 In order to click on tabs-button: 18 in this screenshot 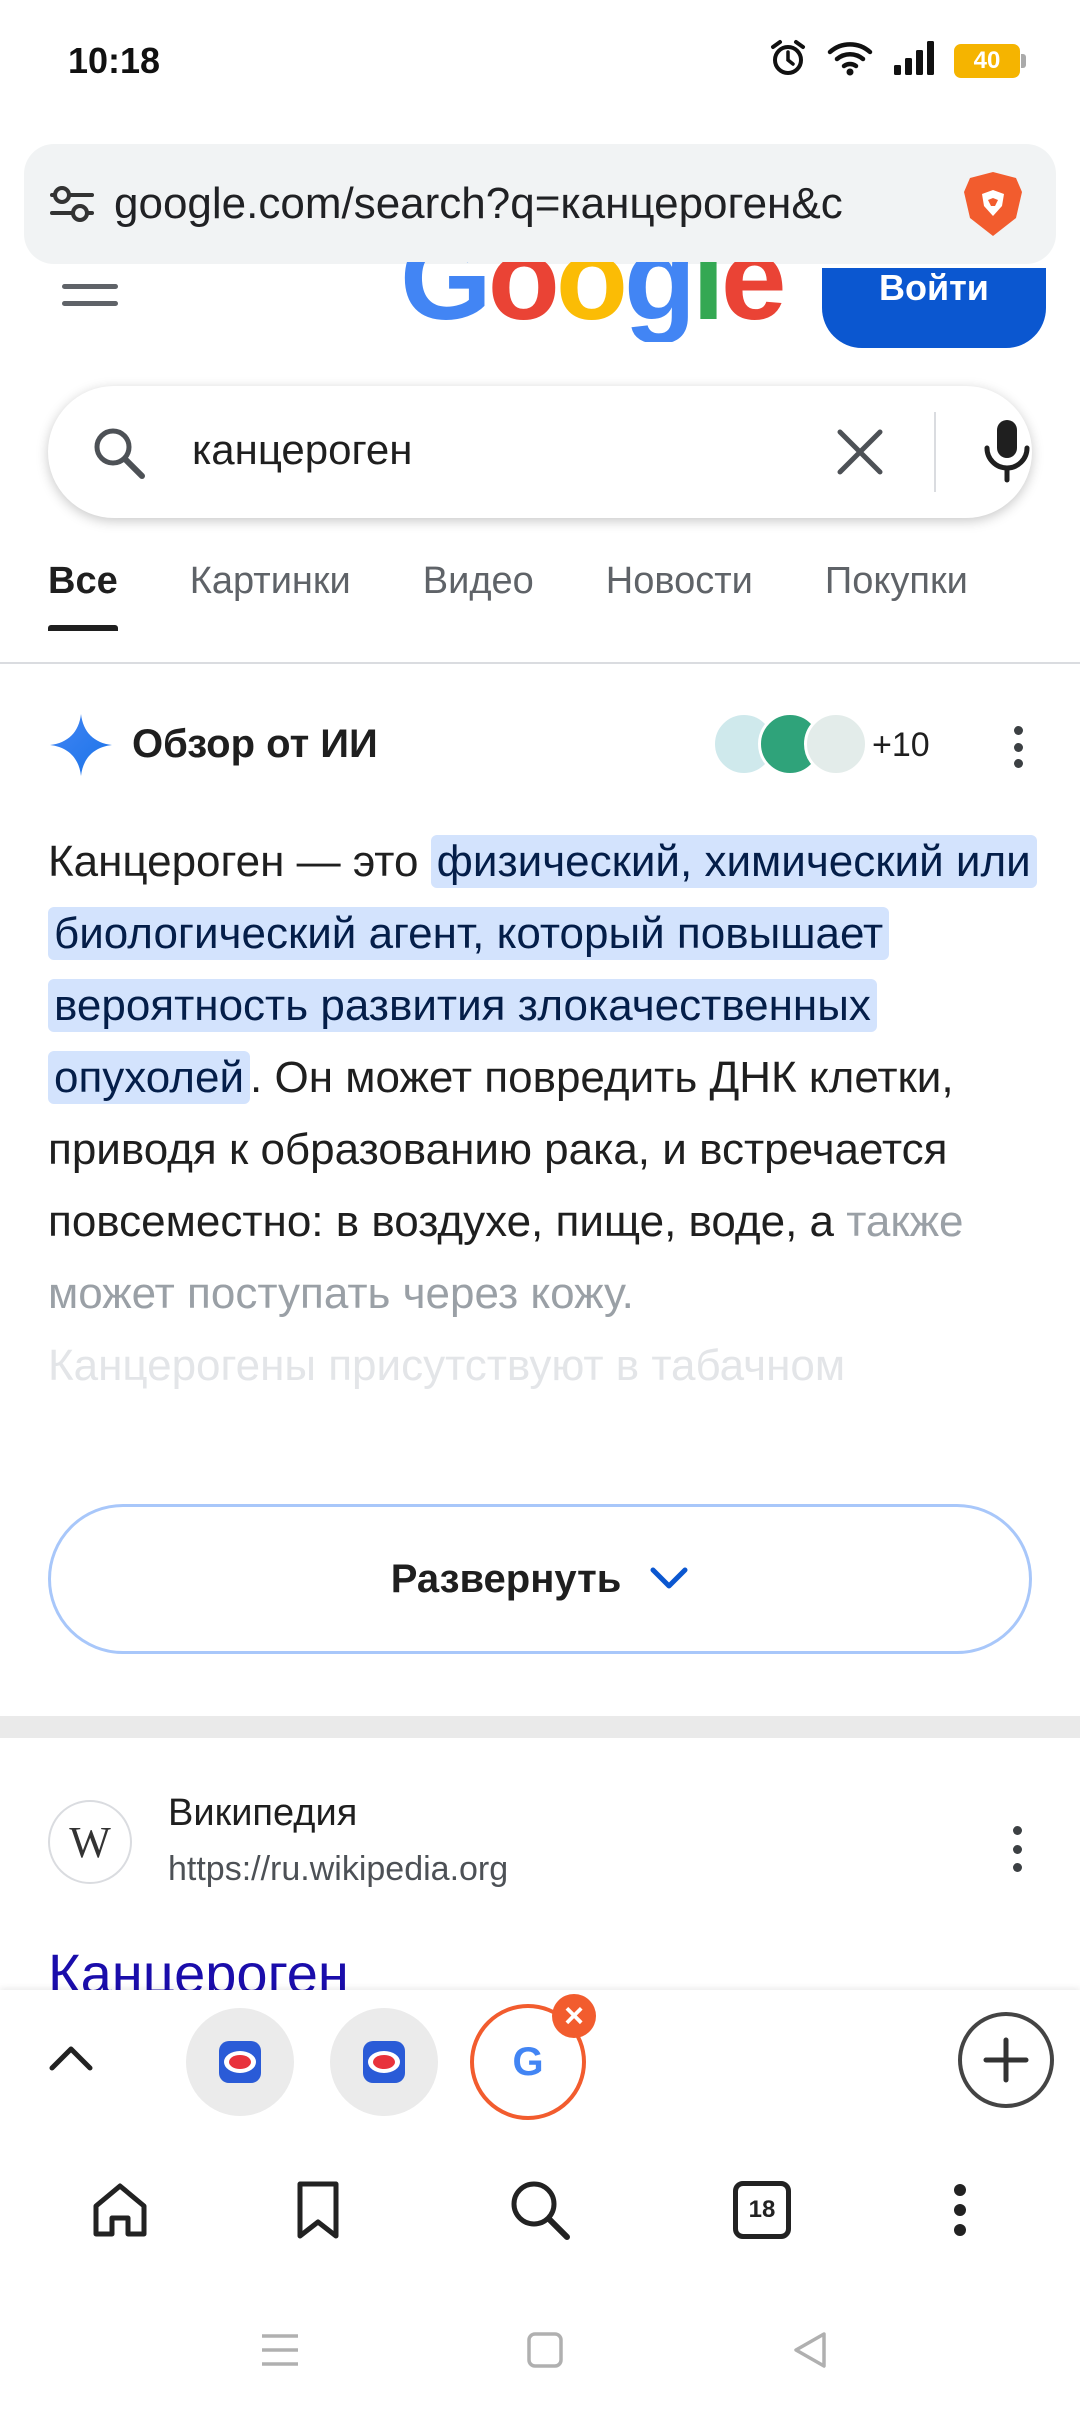, I will do `click(762, 2210)`.